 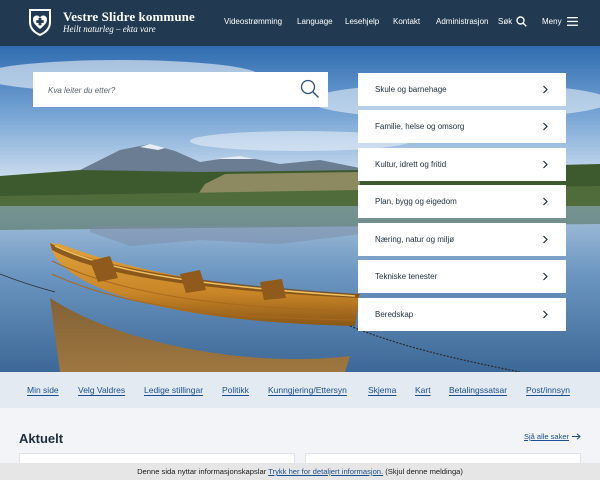 I want to click on news-section-title: Aktuelt, so click(x=41, y=438).